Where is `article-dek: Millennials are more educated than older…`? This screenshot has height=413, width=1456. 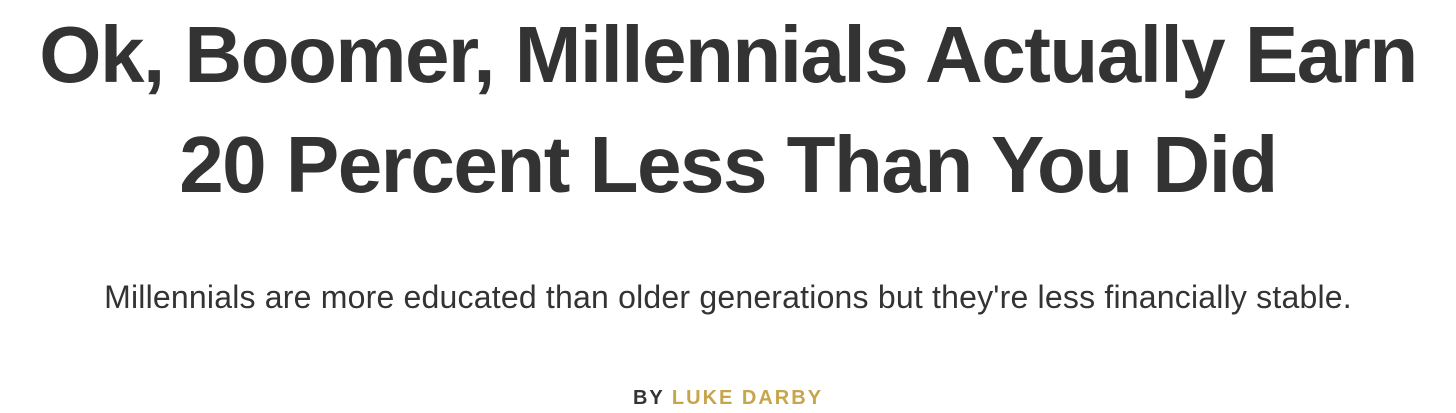
article-dek: Millennials are more educated than older… is located at coordinates (728, 297).